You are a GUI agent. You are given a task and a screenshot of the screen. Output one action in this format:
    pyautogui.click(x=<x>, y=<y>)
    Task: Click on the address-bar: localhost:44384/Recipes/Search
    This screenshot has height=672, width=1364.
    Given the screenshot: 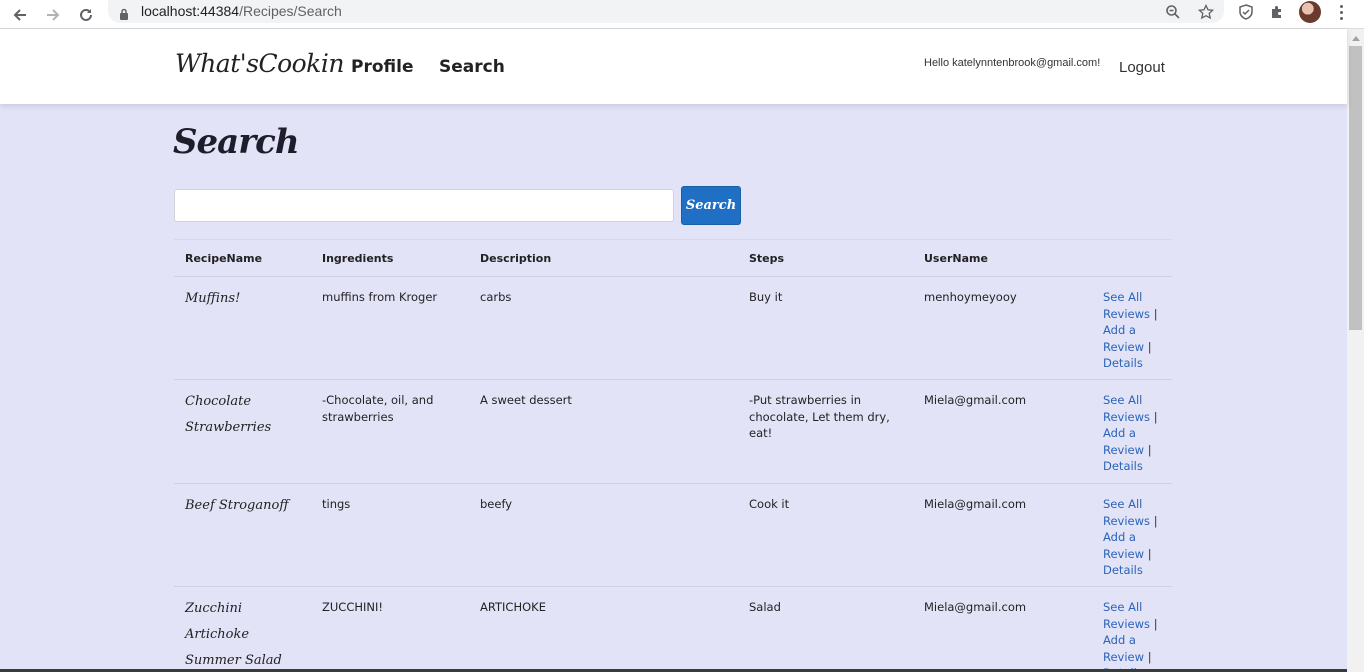 What is the action you would take?
    pyautogui.click(x=666, y=11)
    